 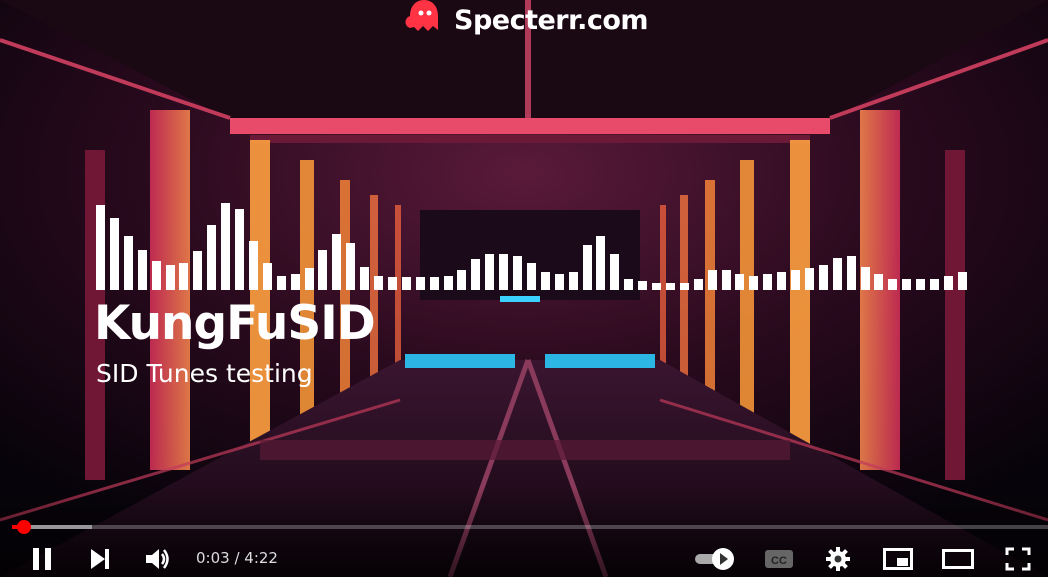 What do you see at coordinates (532, 245) in the screenshot?
I see `audio-visualizer` at bounding box center [532, 245].